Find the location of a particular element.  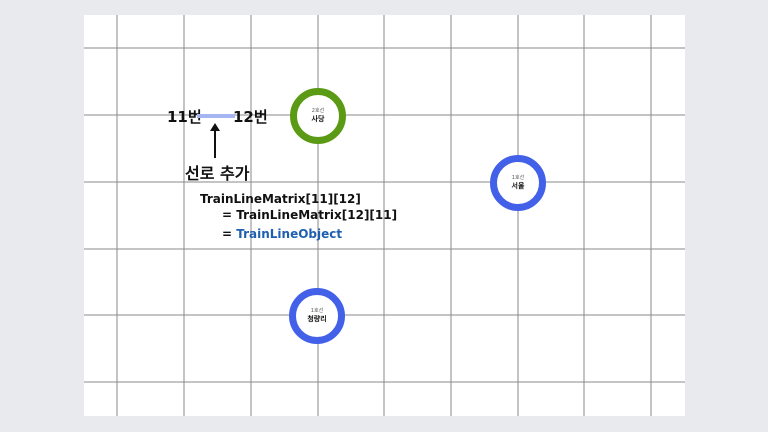

code-line-1: TrainLineMatrix[11][12] is located at coordinates (280, 199).